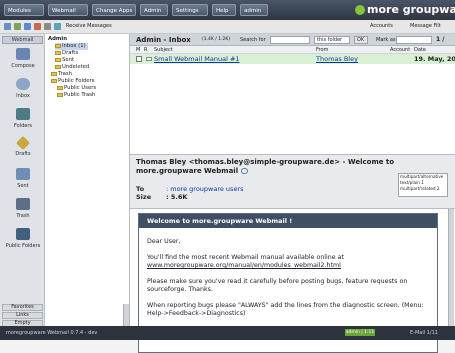  Describe the element at coordinates (23, 246) in the screenshot. I see `sidebar-item-label: Public Folders` at that location.